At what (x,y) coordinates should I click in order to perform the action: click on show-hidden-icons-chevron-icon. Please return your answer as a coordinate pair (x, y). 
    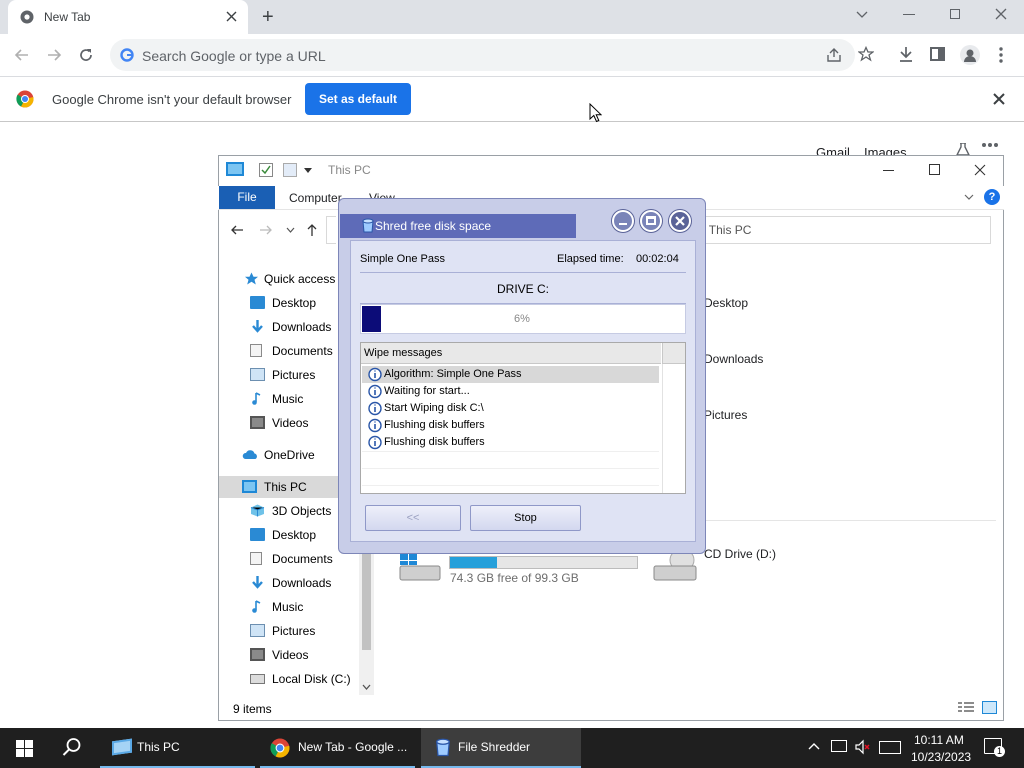
    Looking at the image, I should click on (814, 746).